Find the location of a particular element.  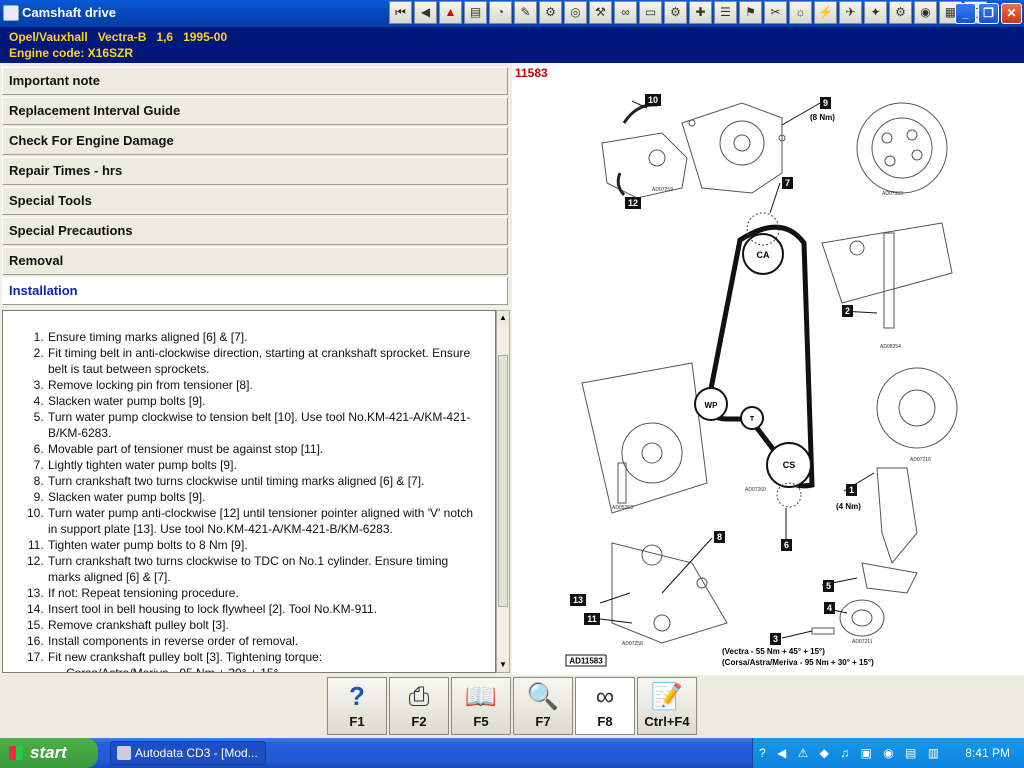

previous-icon: ◀ is located at coordinates (425, 12).